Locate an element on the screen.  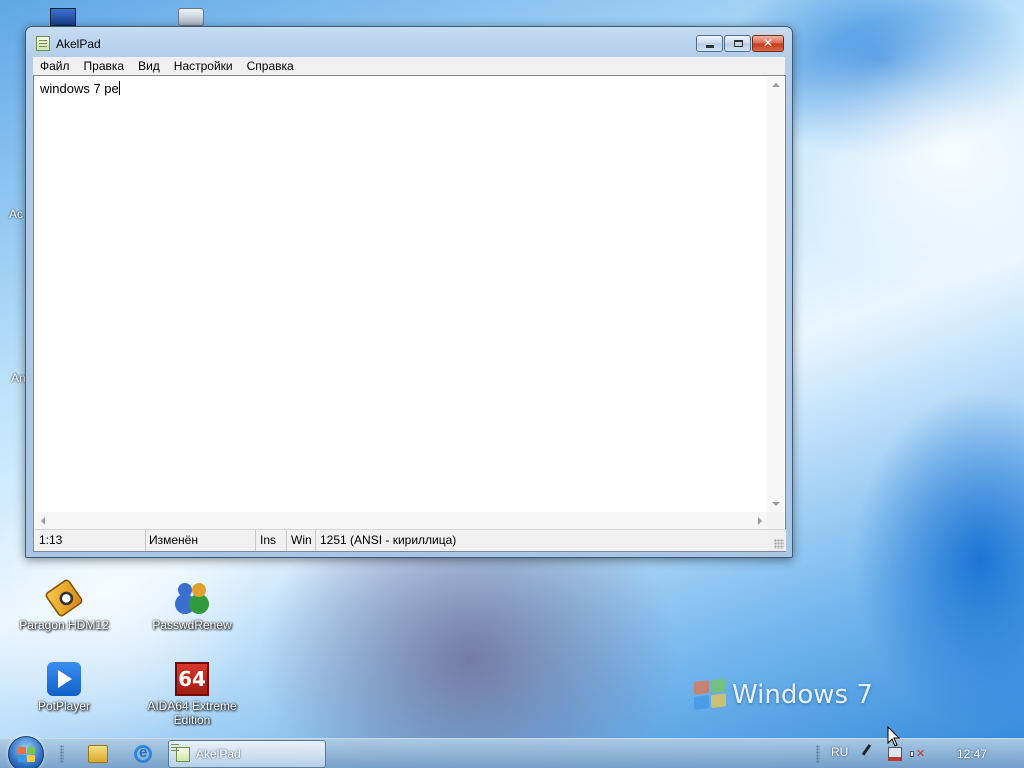
language-indicator: RU is located at coordinates (839, 752).